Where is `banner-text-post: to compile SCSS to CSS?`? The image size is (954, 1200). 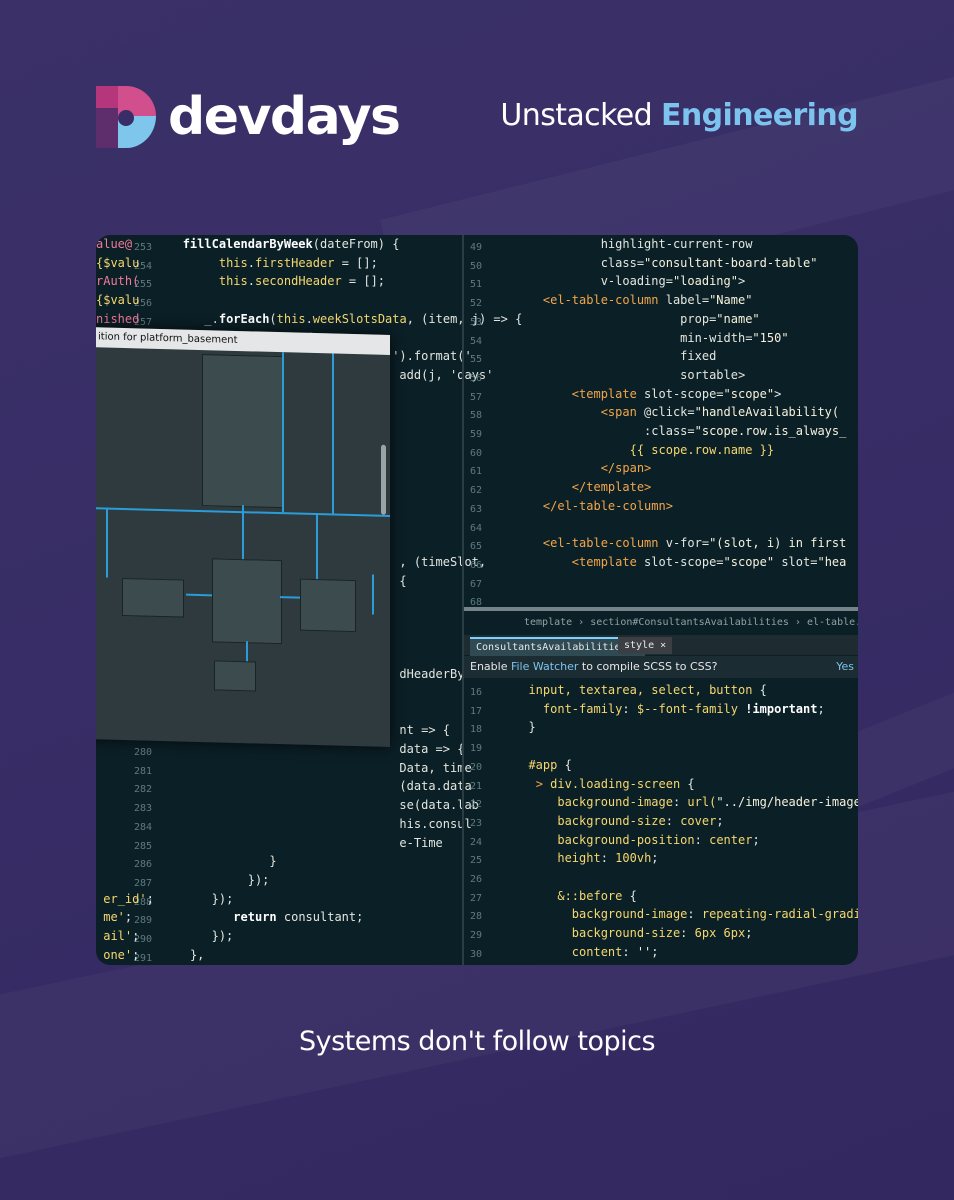
banner-text-post: to compile SCSS to CSS? is located at coordinates (648, 666).